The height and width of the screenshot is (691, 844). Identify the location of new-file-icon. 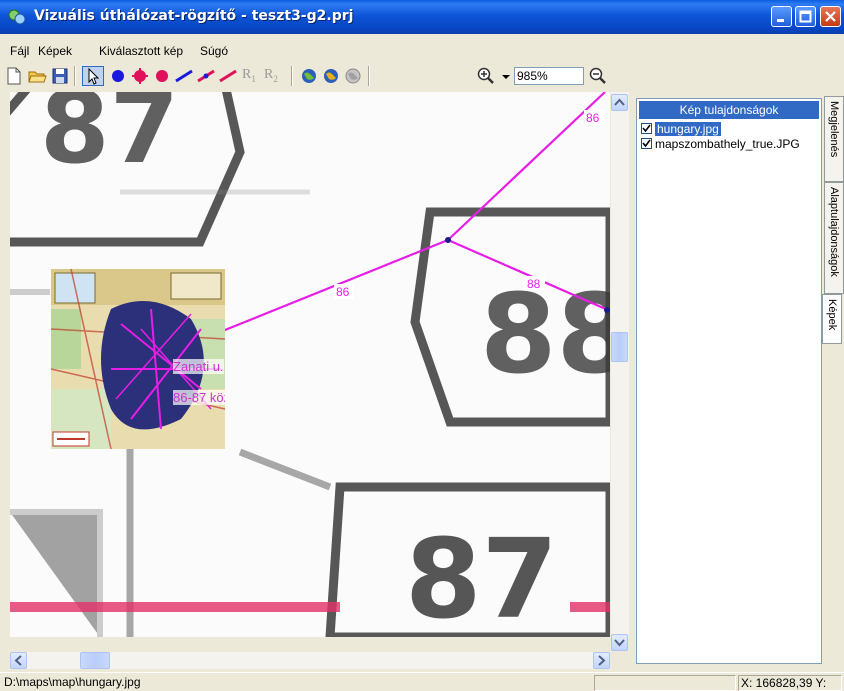
(14, 76).